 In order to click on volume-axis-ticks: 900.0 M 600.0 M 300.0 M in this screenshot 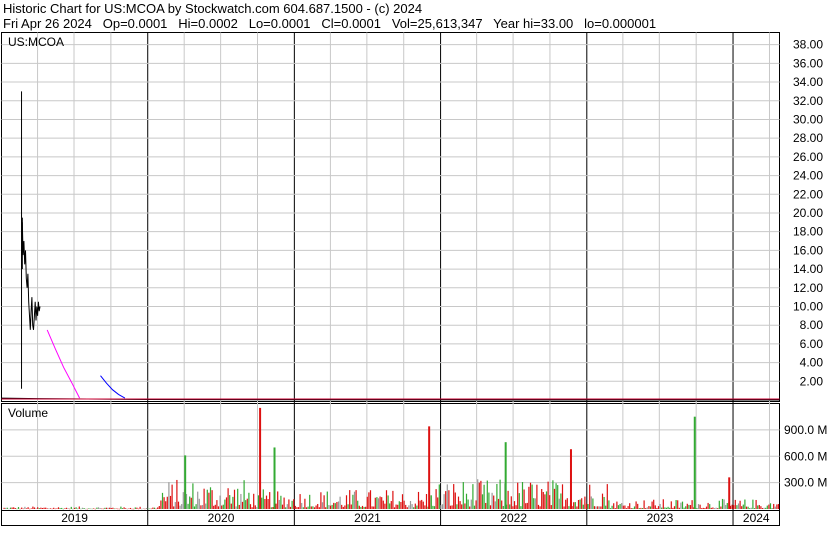, I will do `click(805, 456)`.